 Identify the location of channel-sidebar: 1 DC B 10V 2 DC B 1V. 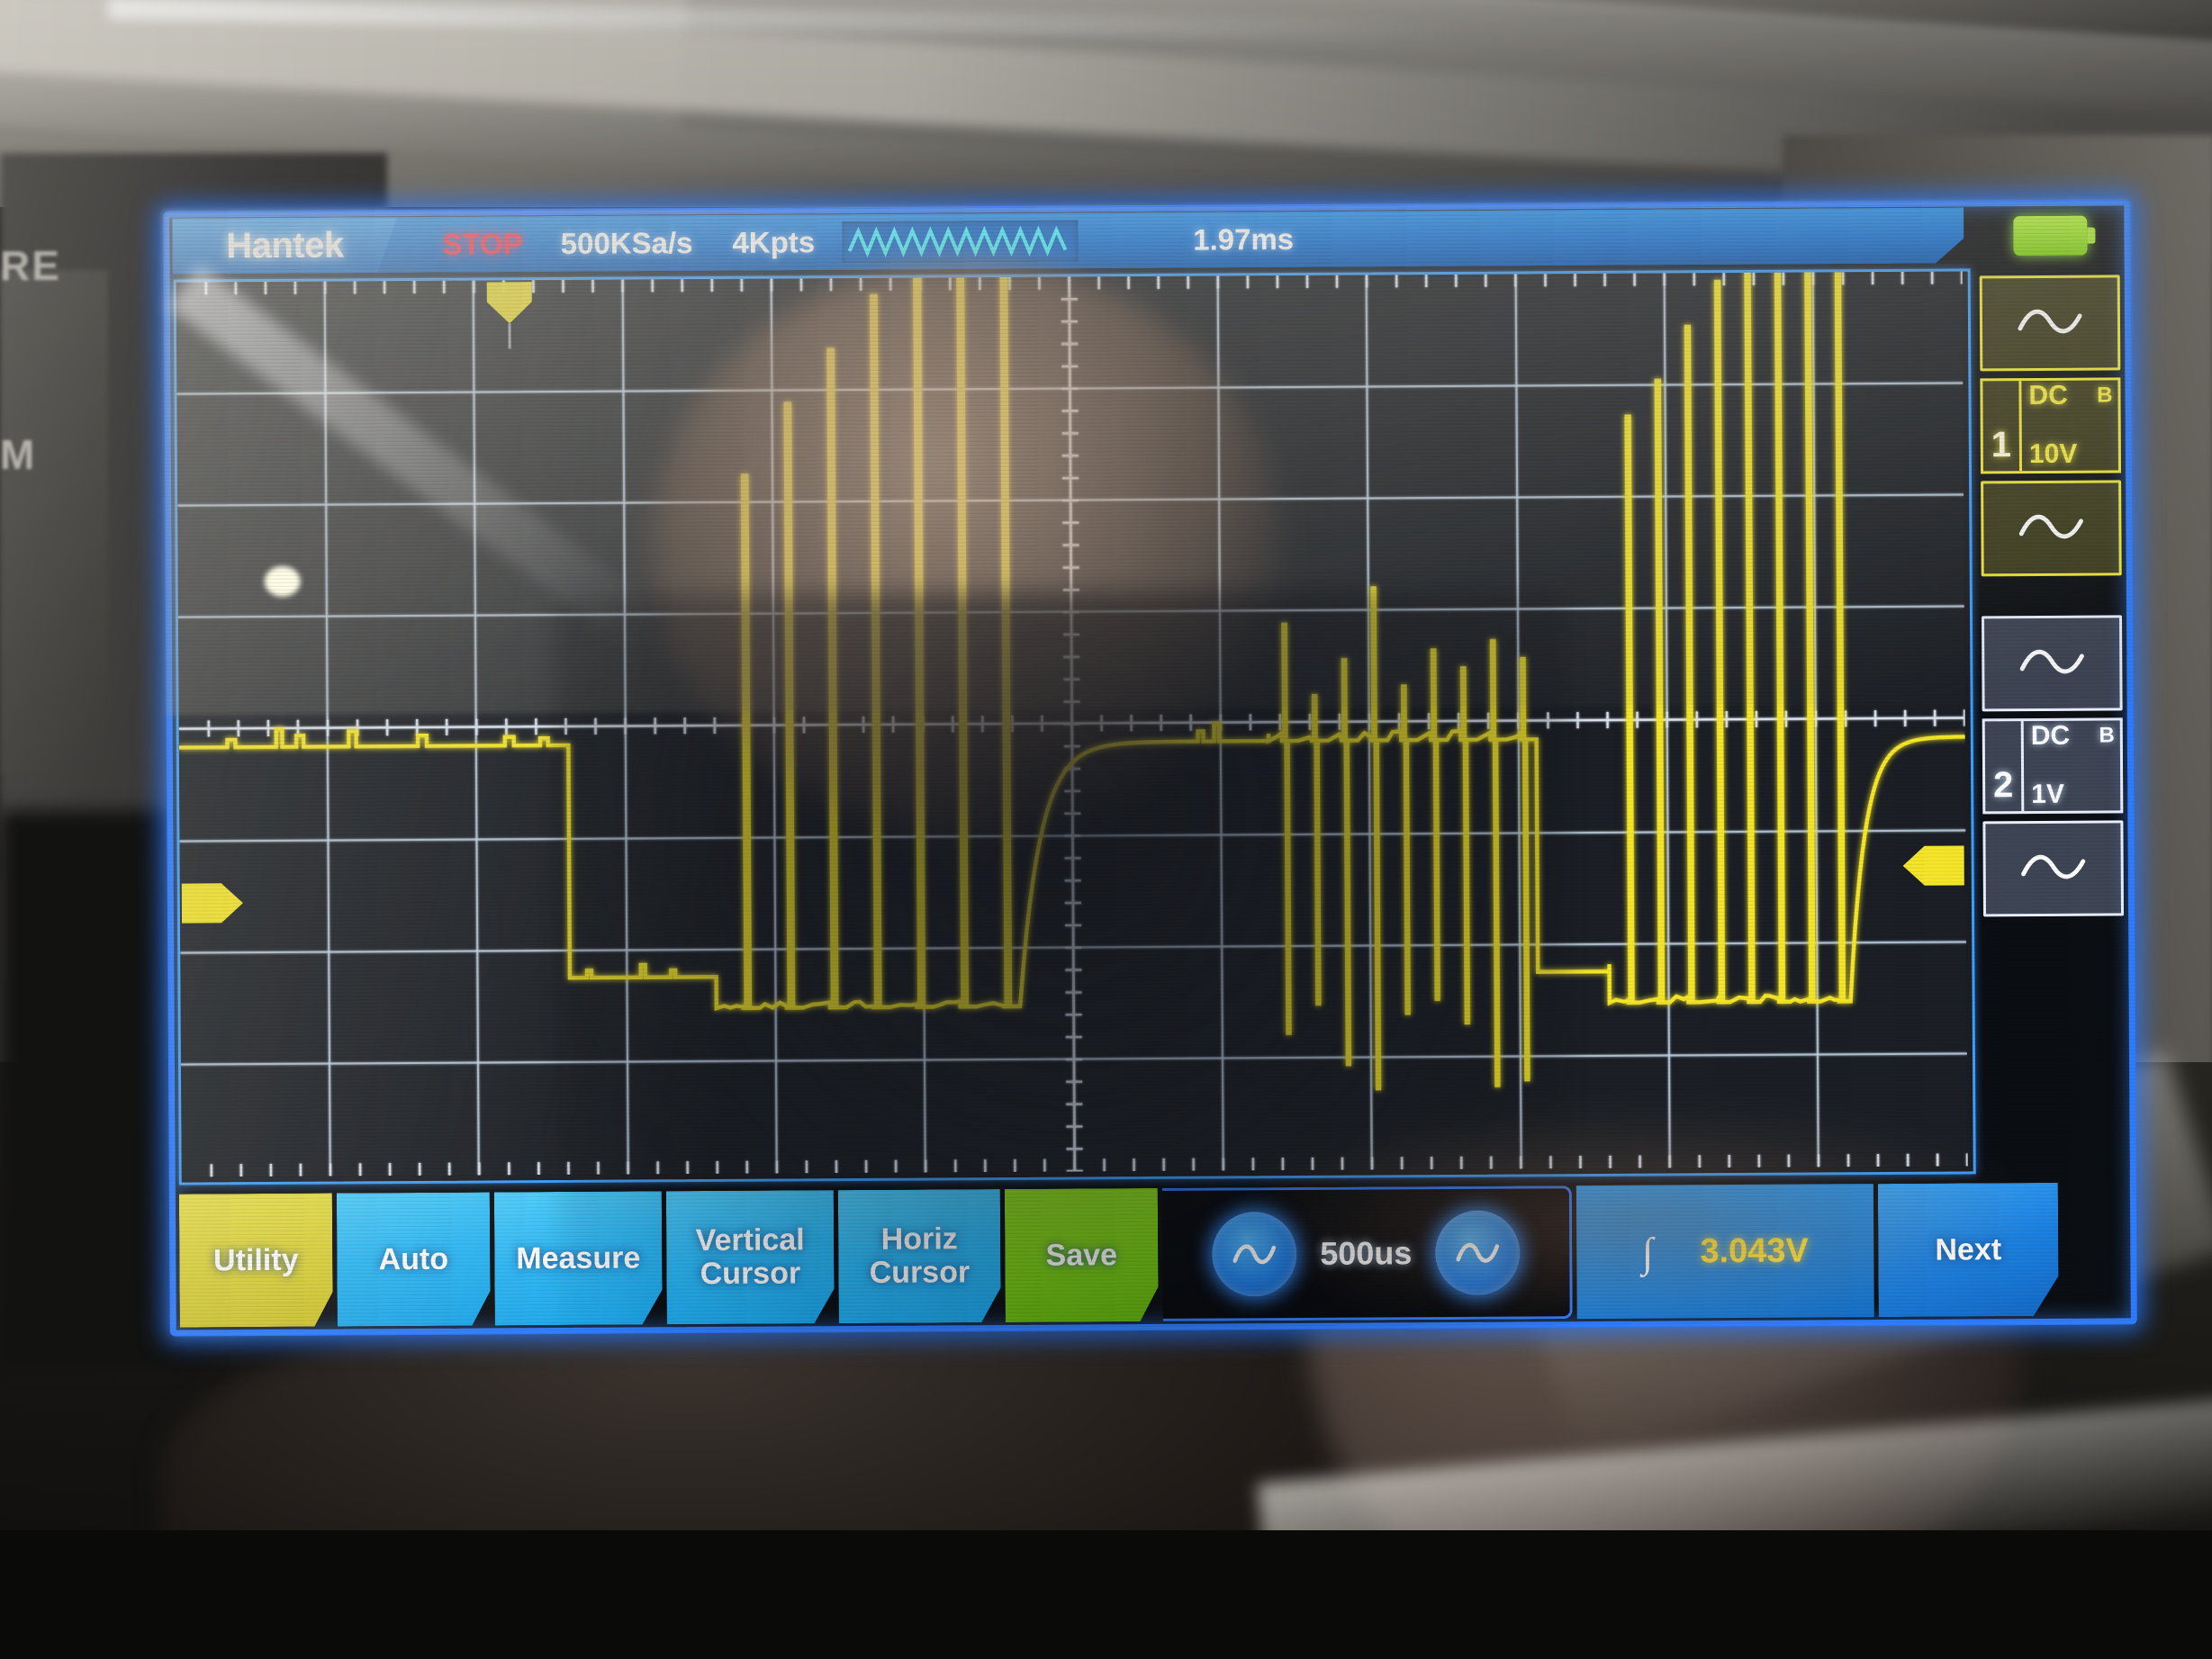
(2054, 691).